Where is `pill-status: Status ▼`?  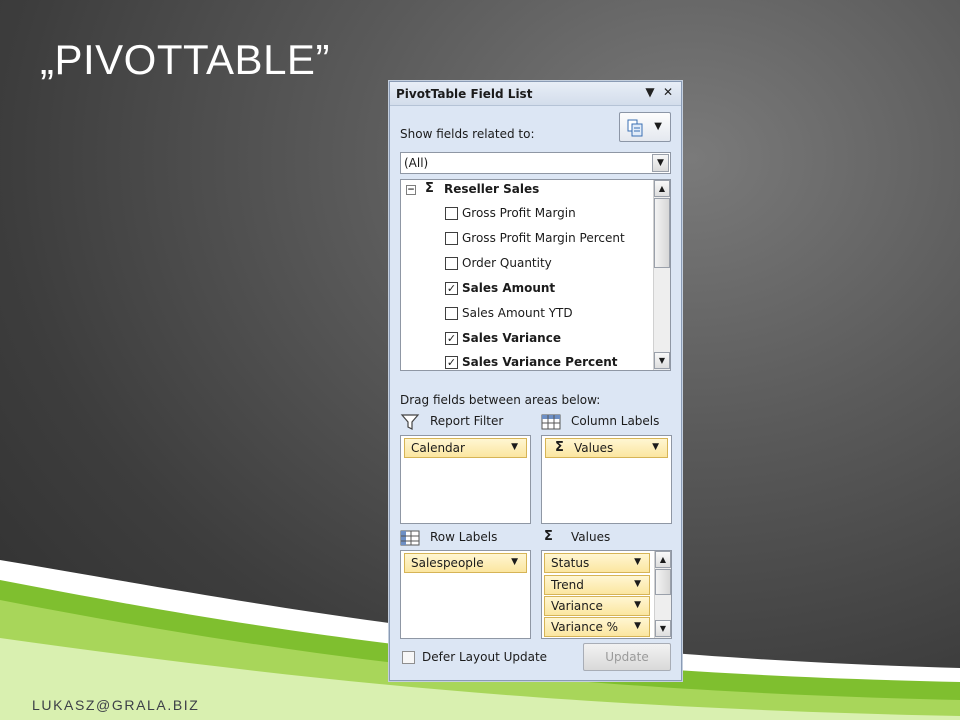
pill-status: Status ▼ is located at coordinates (597, 563).